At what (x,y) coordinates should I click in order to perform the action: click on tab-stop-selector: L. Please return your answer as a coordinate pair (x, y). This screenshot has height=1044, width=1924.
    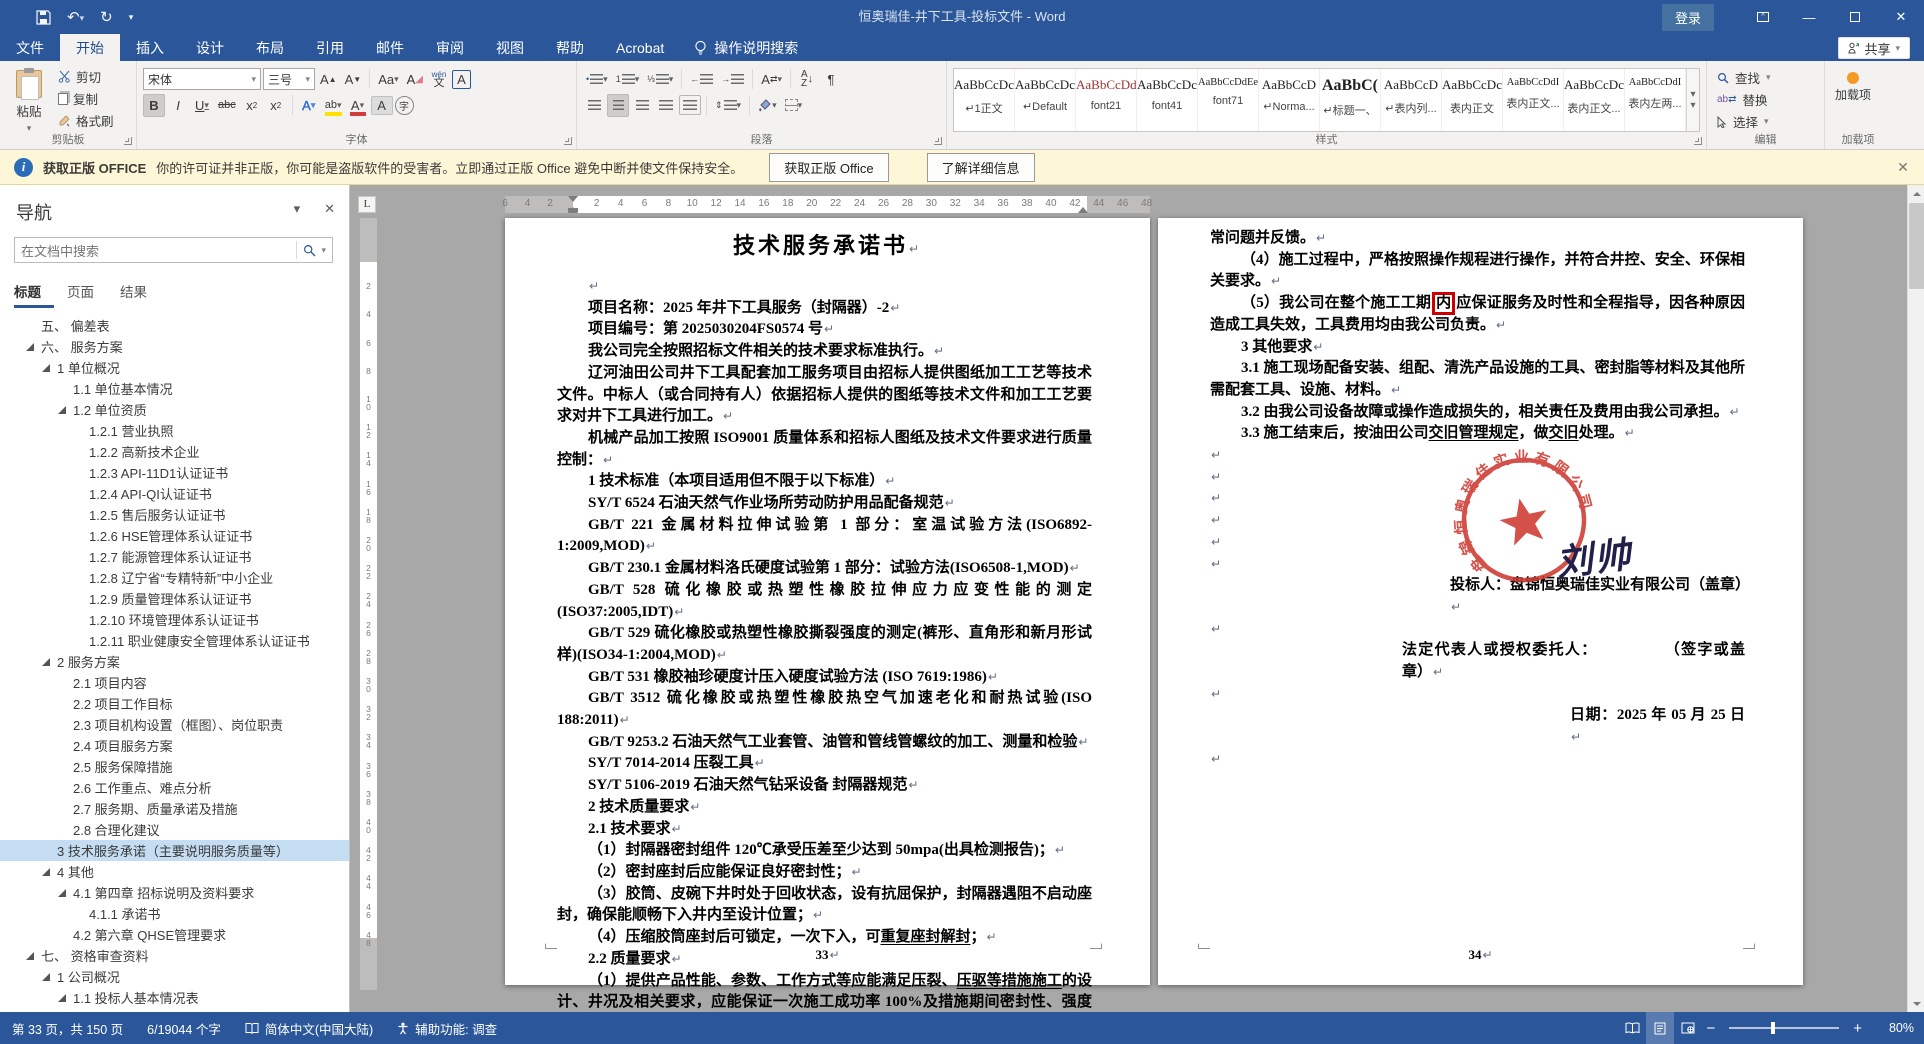
    Looking at the image, I should click on (367, 204).